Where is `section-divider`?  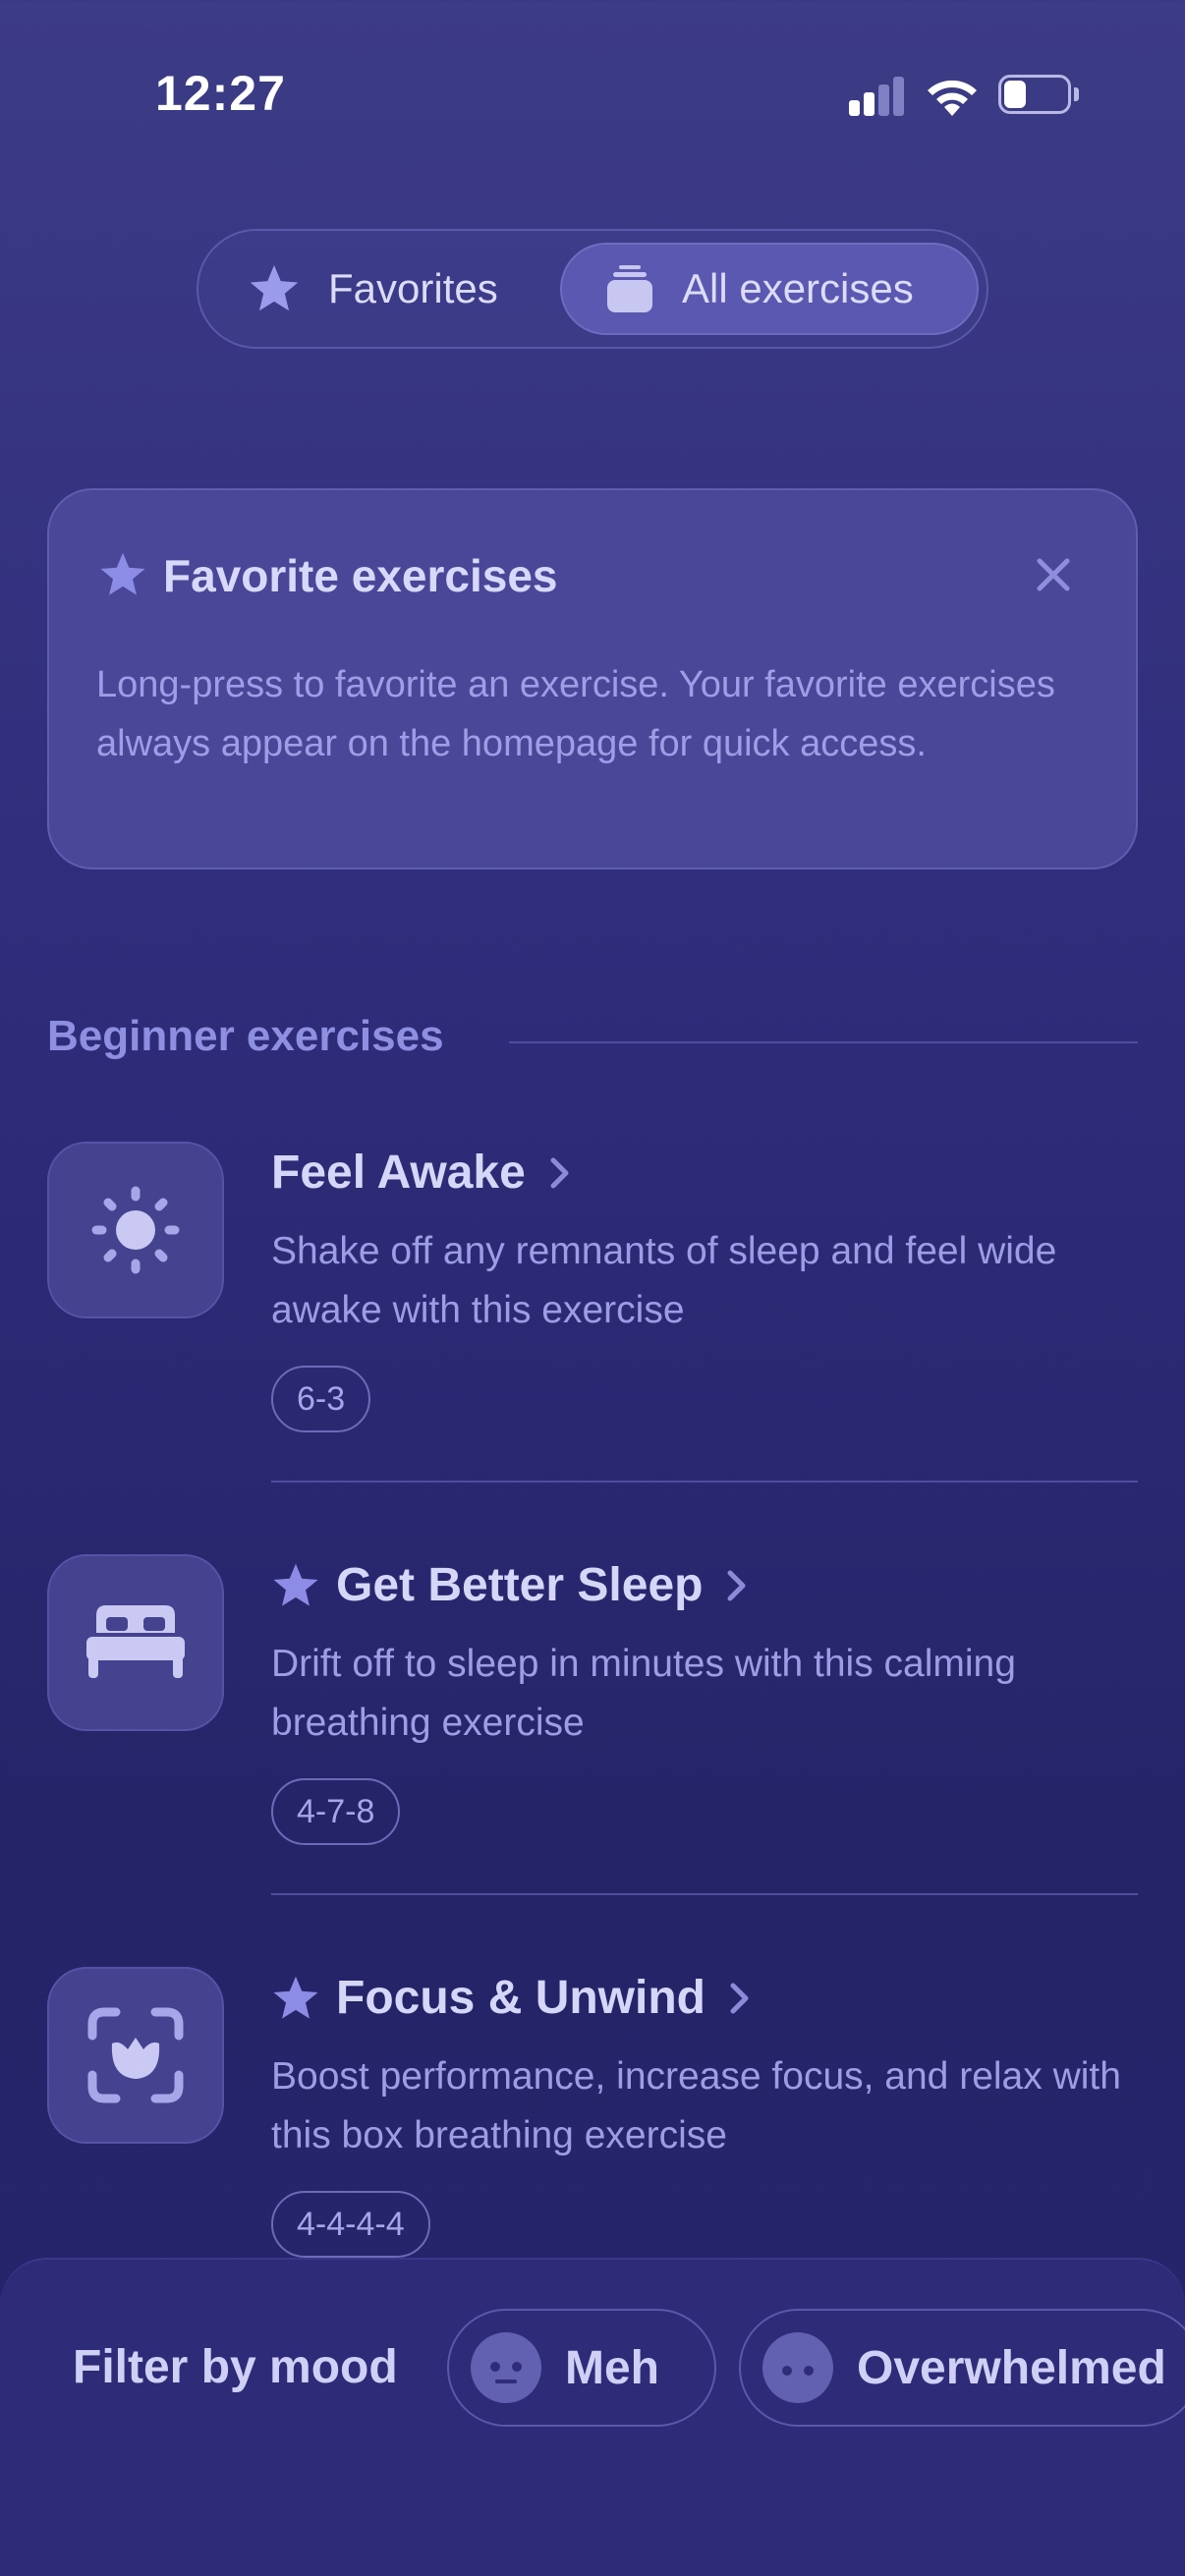 section-divider is located at coordinates (823, 1042).